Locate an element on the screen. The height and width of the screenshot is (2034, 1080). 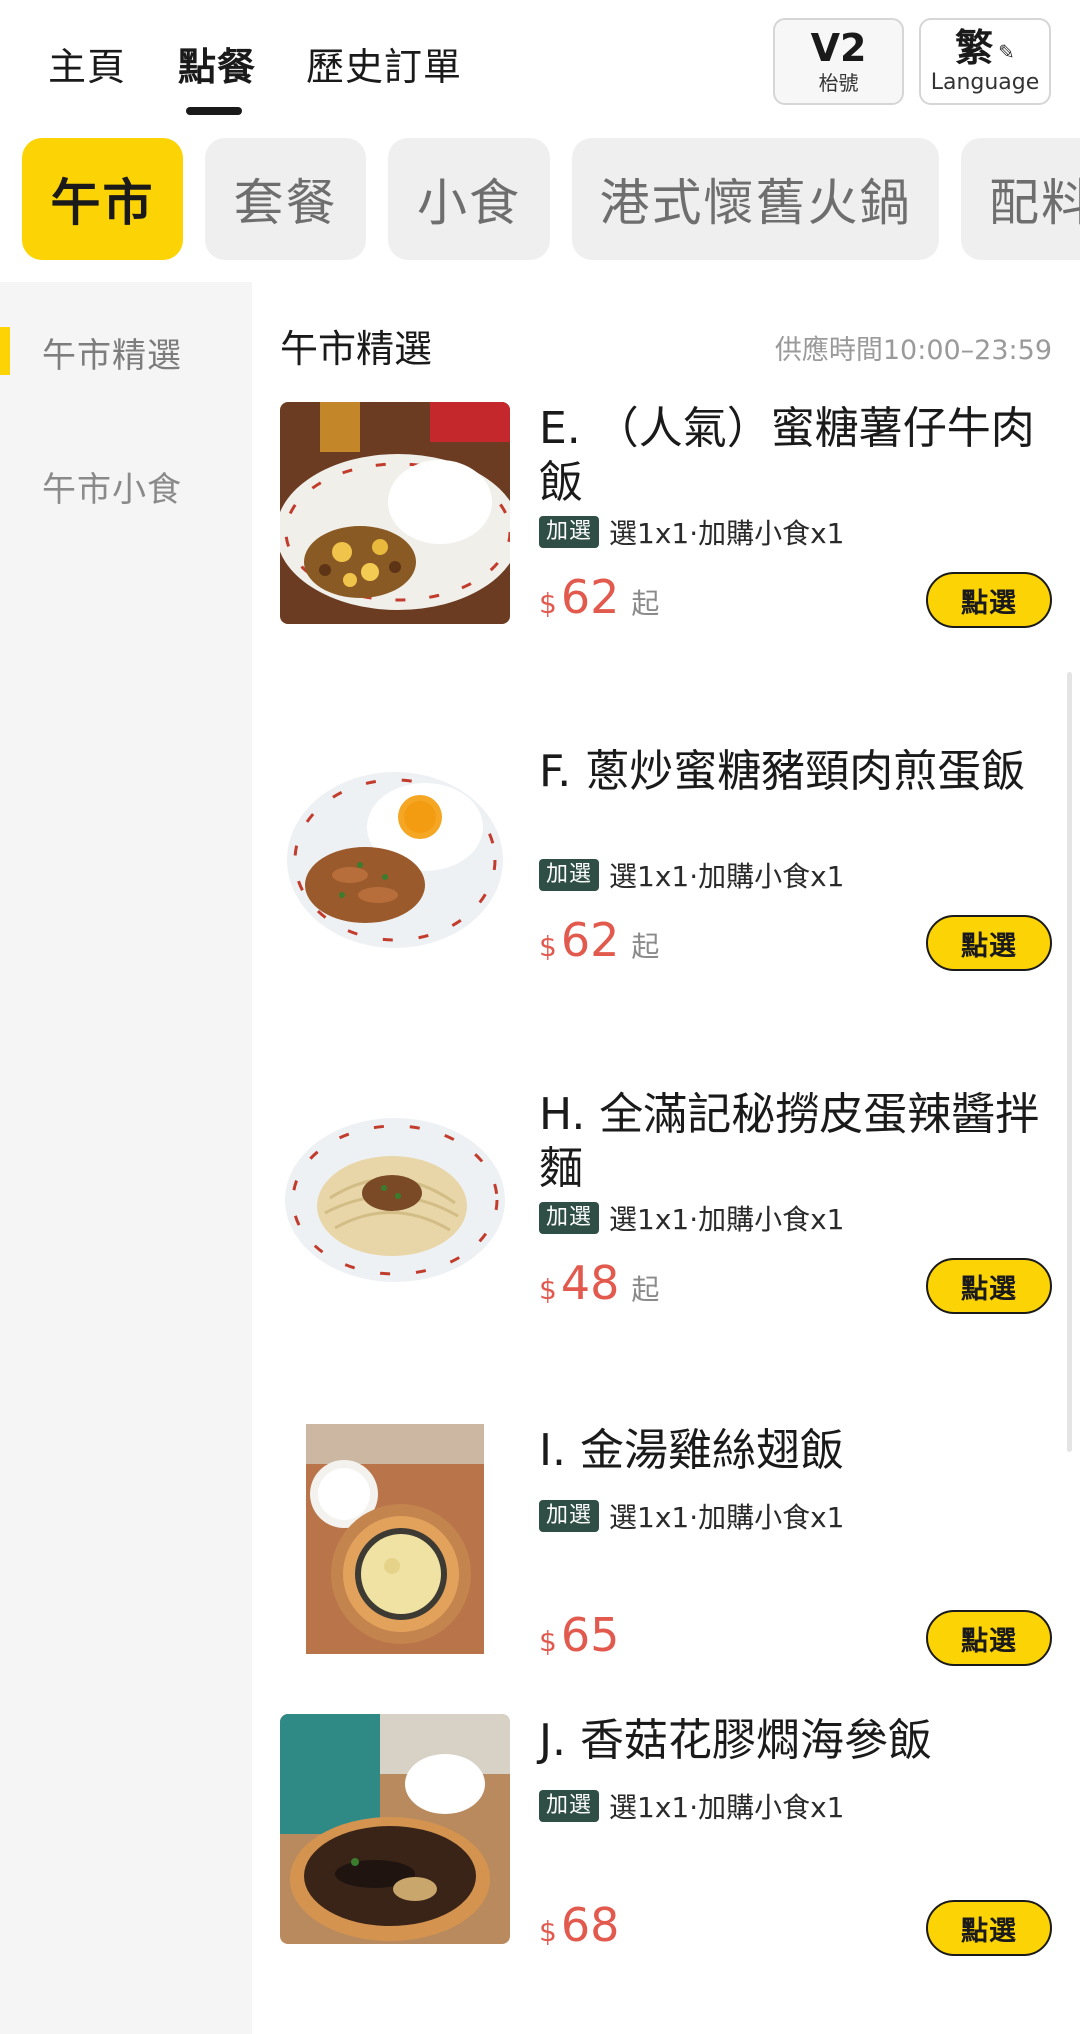
food-photo-noodles is located at coordinates (395, 1199).